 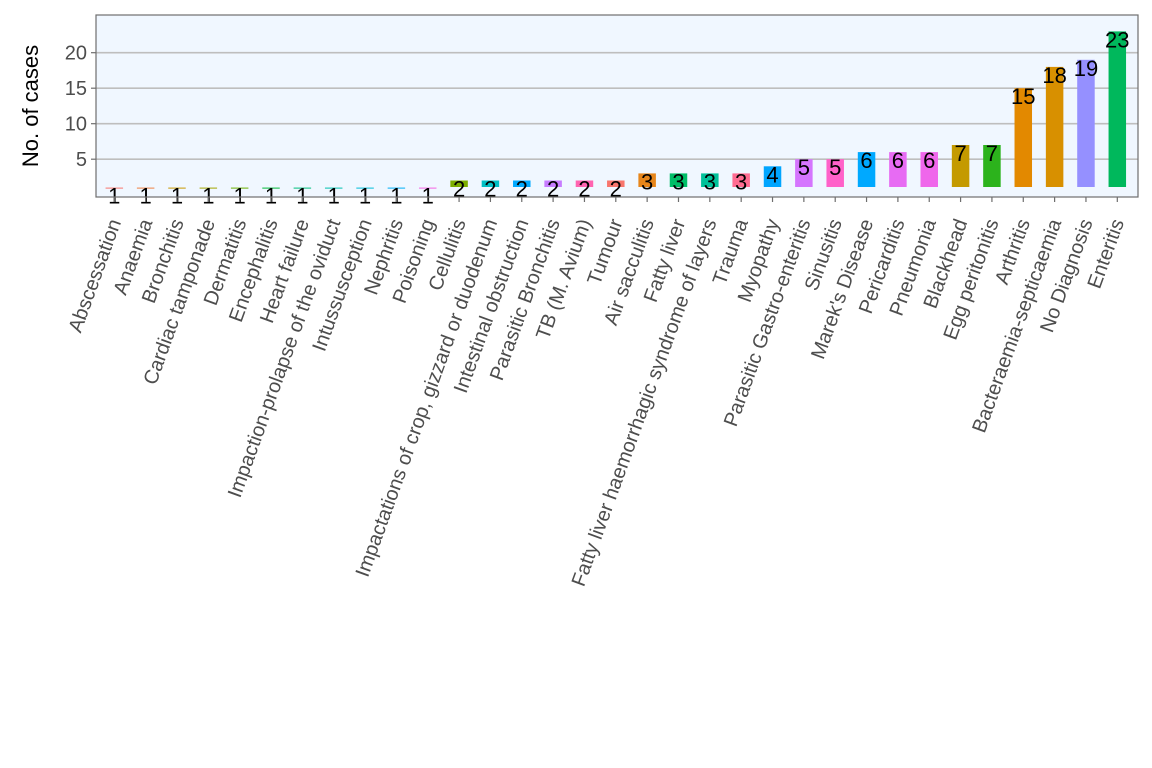 I want to click on value-label: 4, so click(x=772, y=174).